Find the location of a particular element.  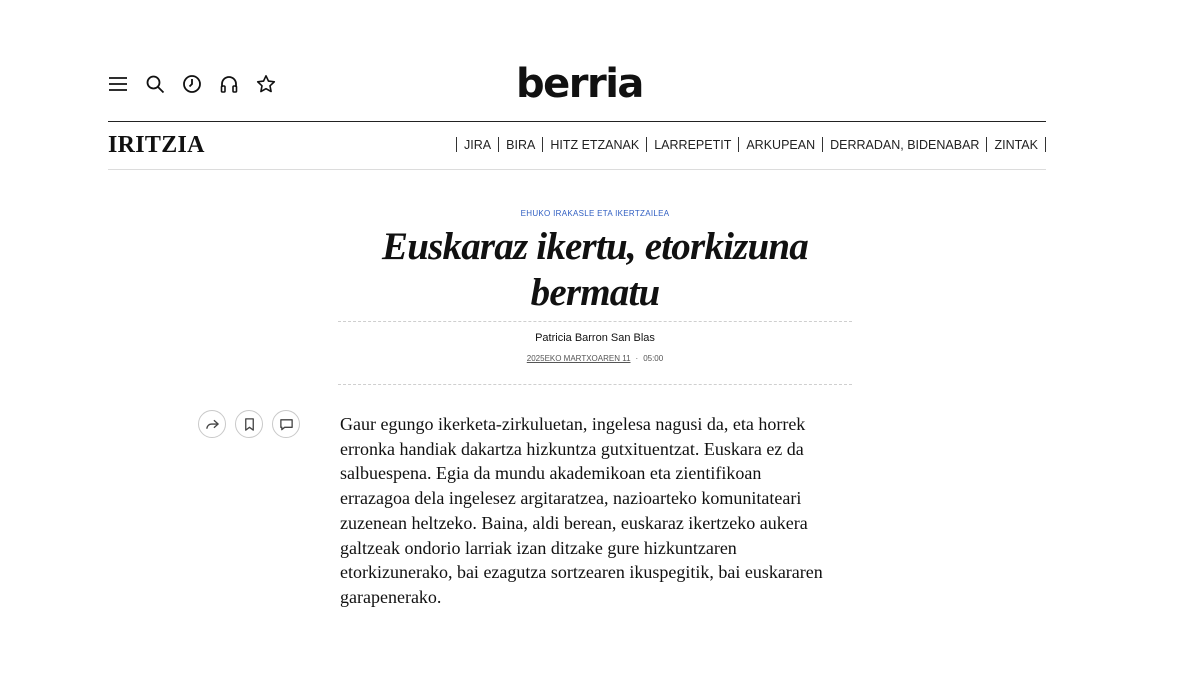

article-time: 05:00 is located at coordinates (653, 358).